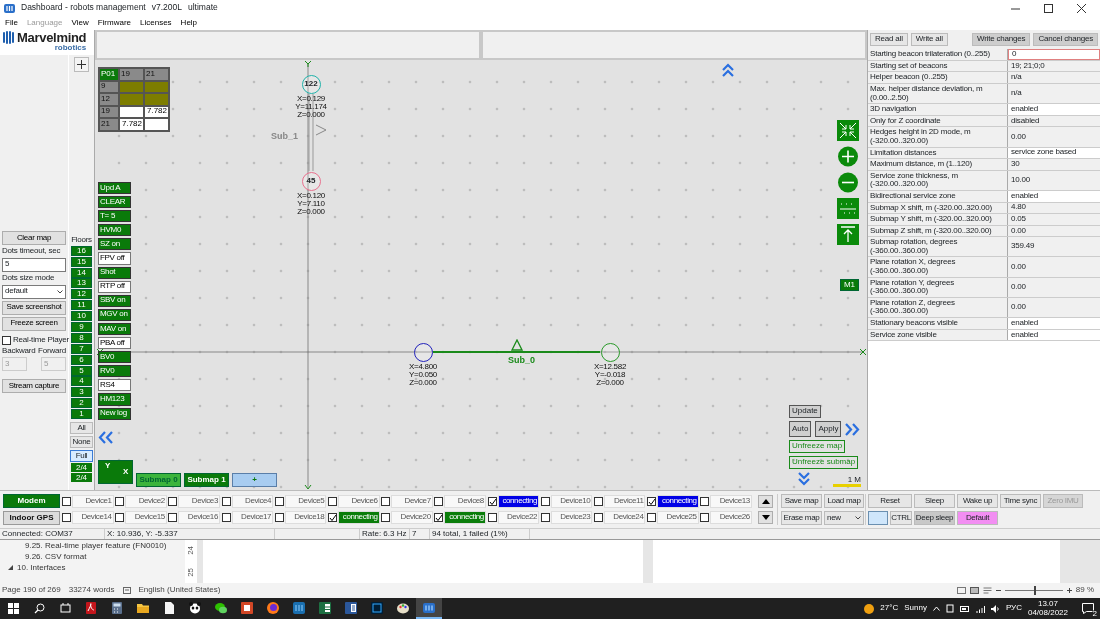  What do you see at coordinates (114, 329) in the screenshot?
I see `toggle-button: MAV on` at bounding box center [114, 329].